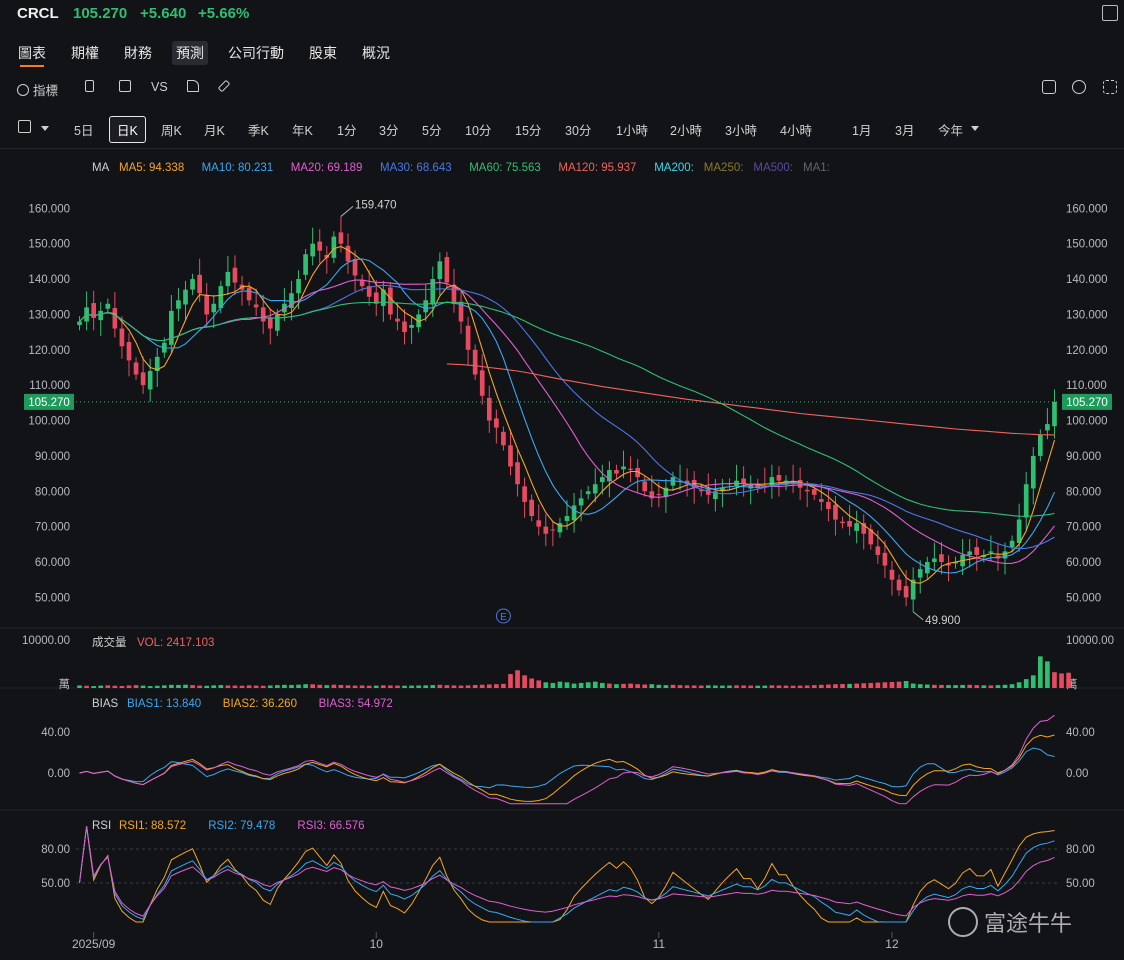  Describe the element at coordinates (258, 129) in the screenshot. I see `period-quarterly: 季K` at that location.